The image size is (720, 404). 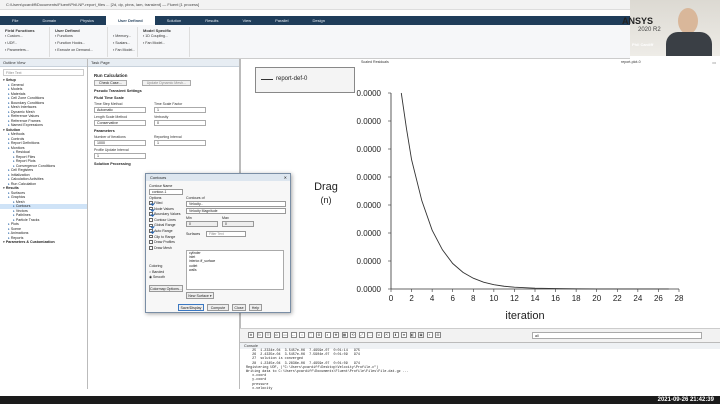 What do you see at coordinates (429, 335) in the screenshot?
I see `toolbar-tool-icon: ⌖` at bounding box center [429, 335].